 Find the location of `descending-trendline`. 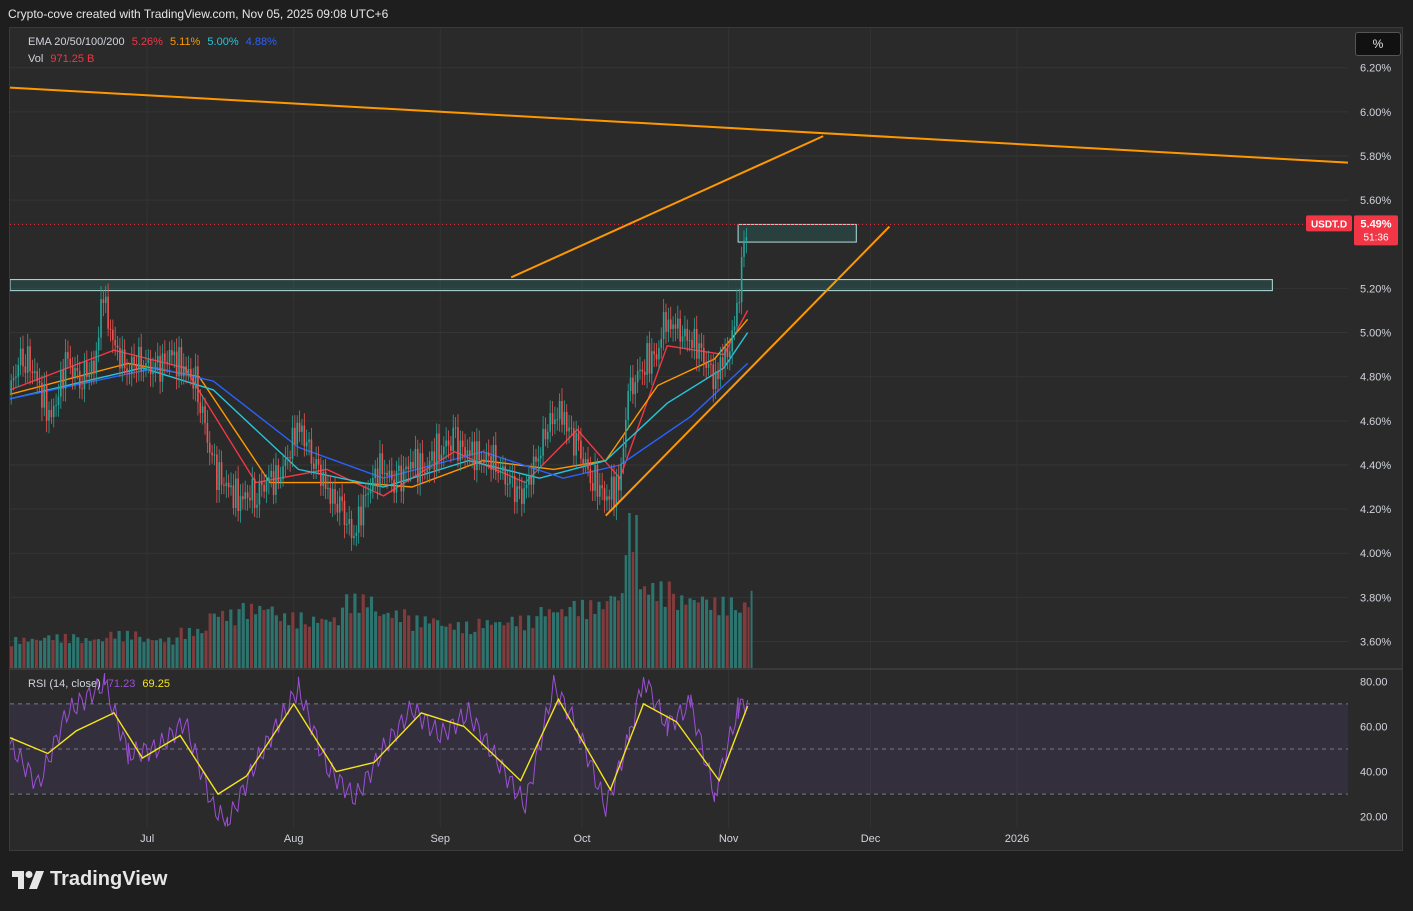

descending-trendline is located at coordinates (679, 125).